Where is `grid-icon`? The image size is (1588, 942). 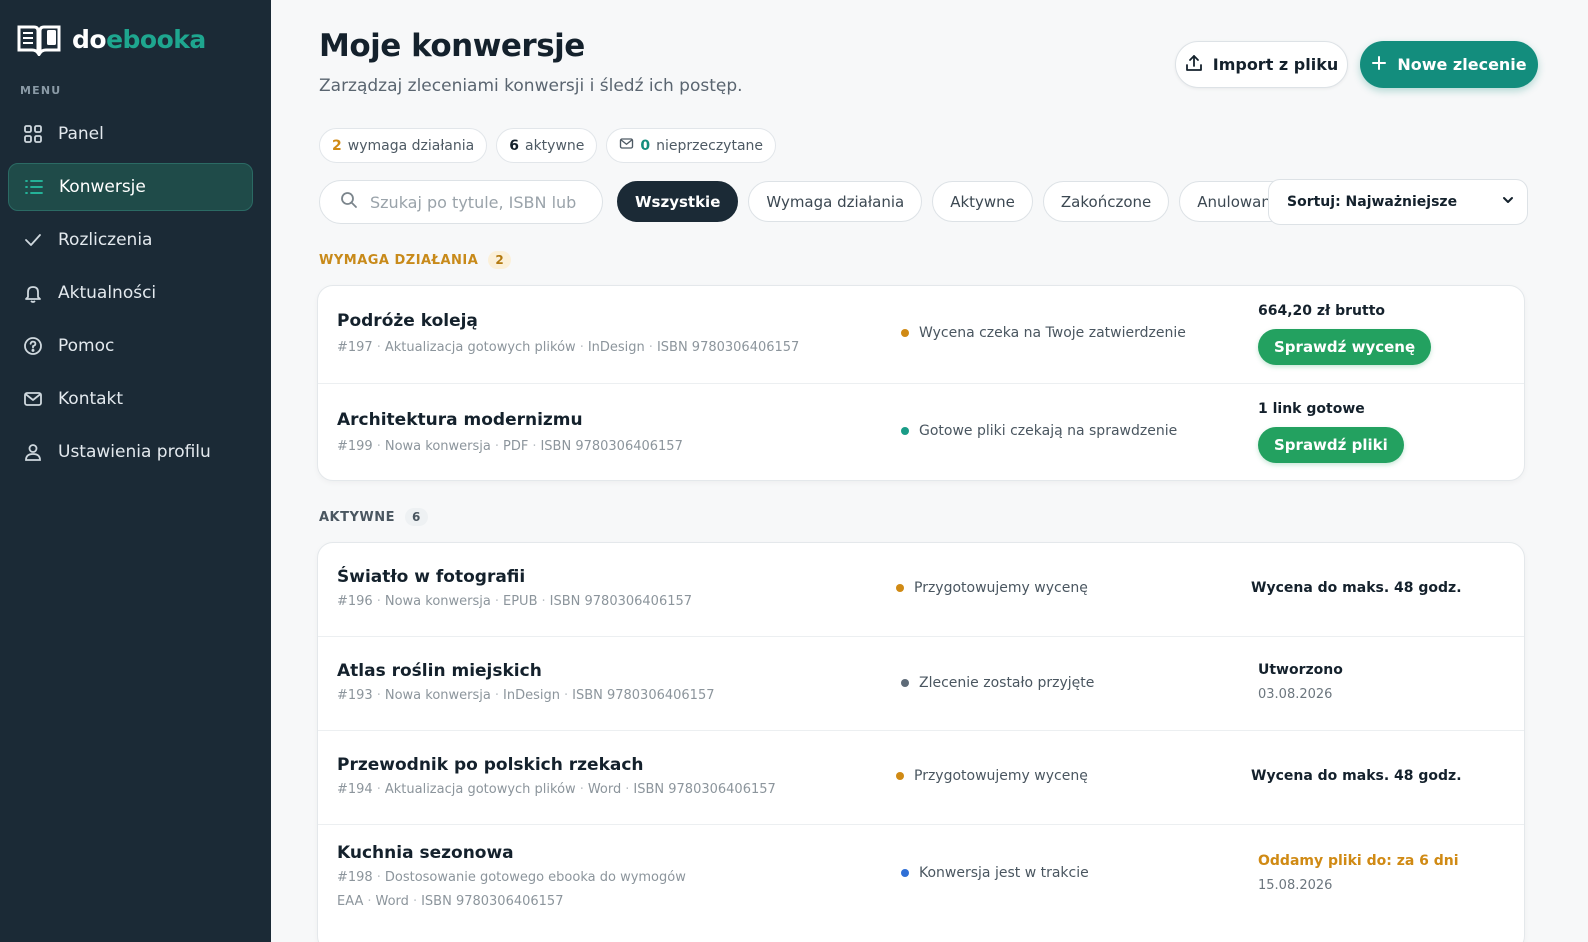 grid-icon is located at coordinates (33, 134).